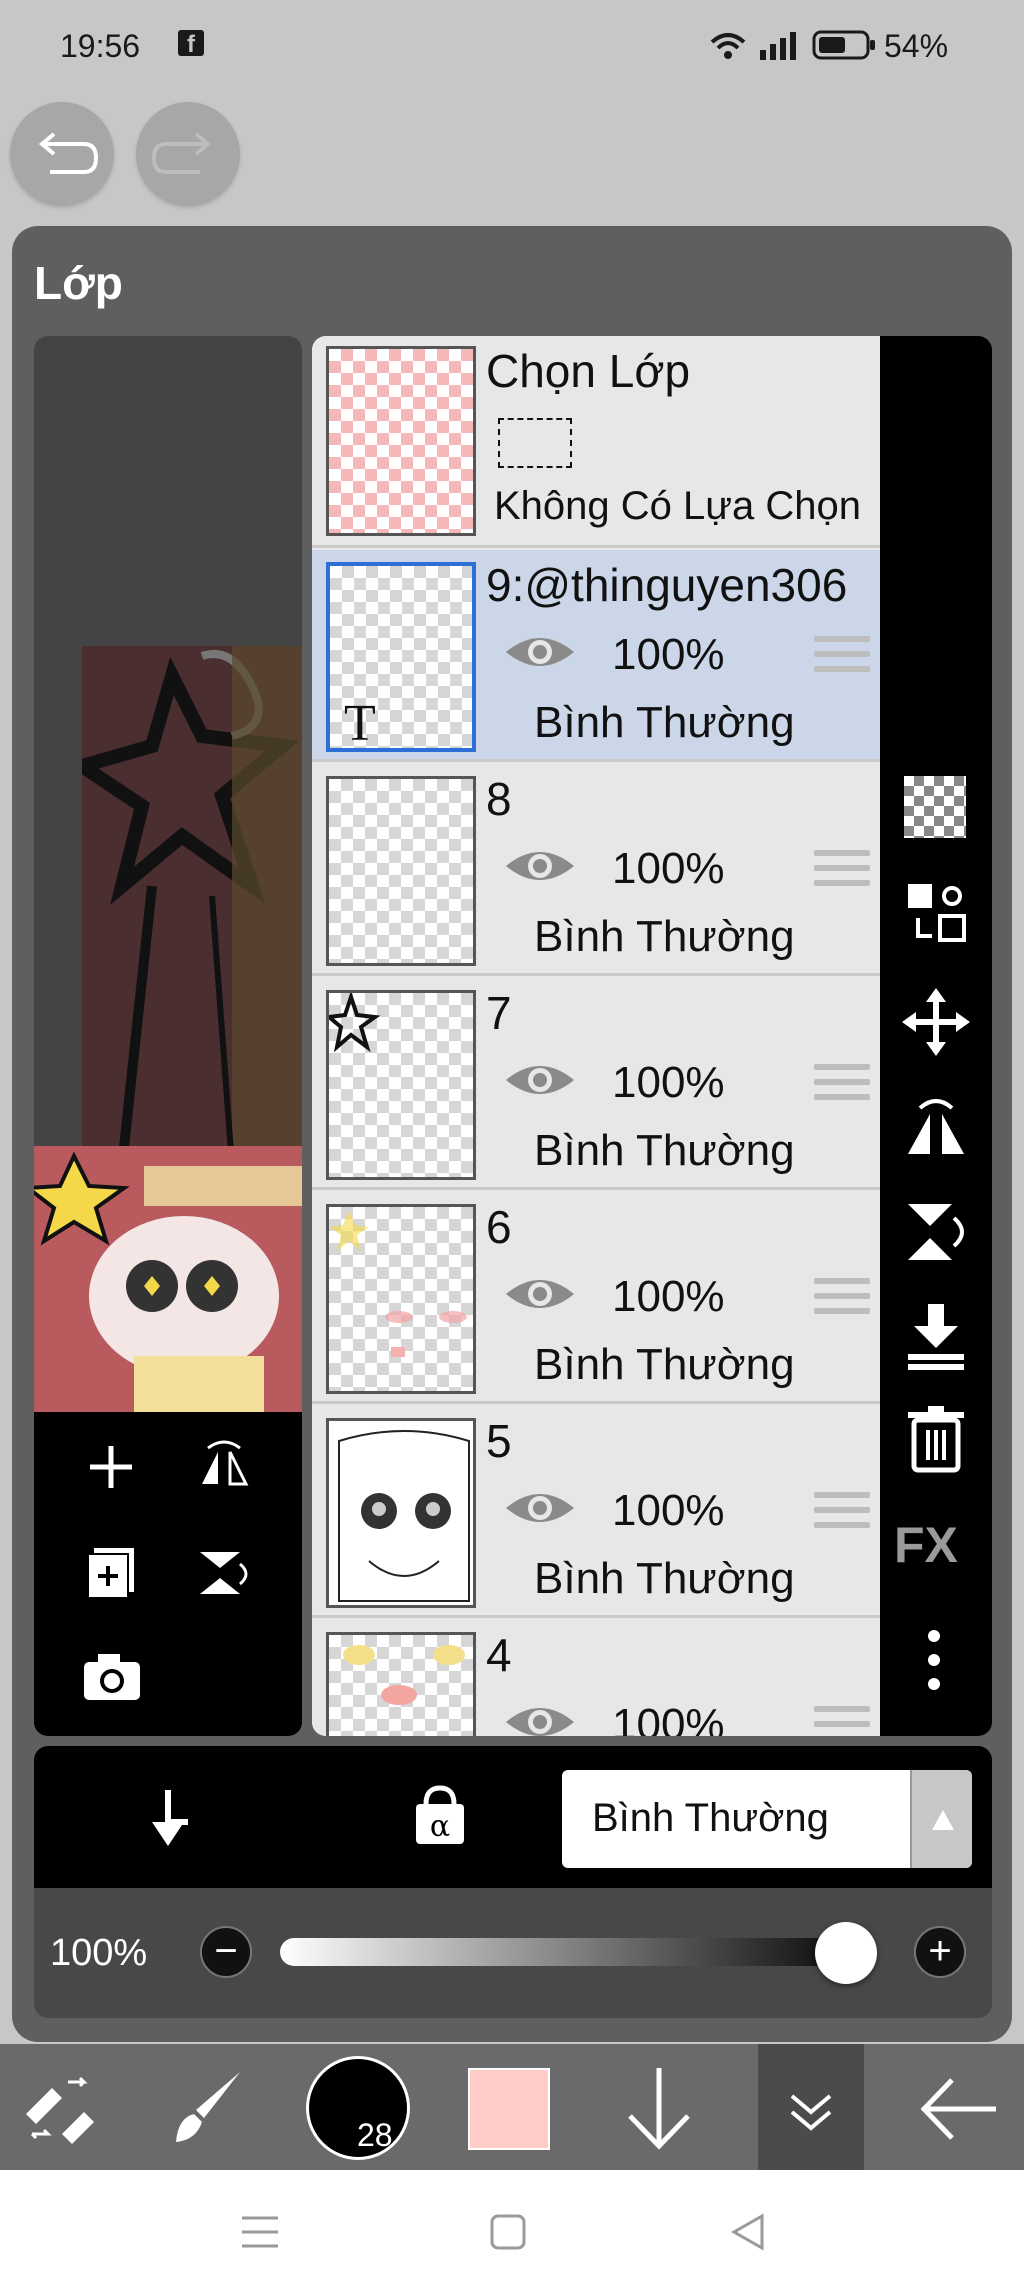 The image size is (1024, 2293). I want to click on add-layer-button, so click(111, 1467).